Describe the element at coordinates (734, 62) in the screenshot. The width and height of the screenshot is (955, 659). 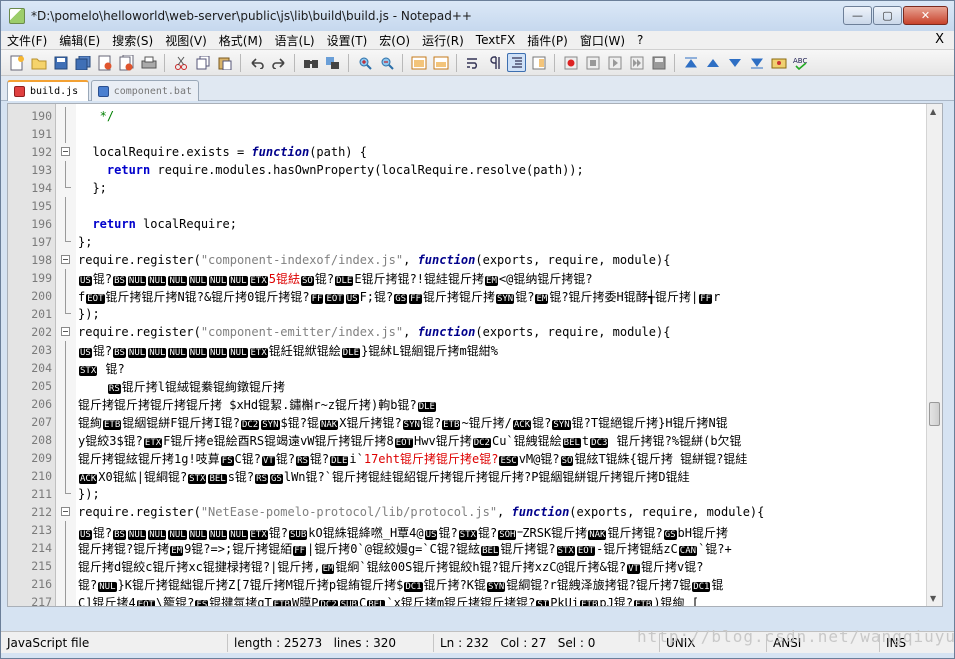
I see `down-icon` at that location.